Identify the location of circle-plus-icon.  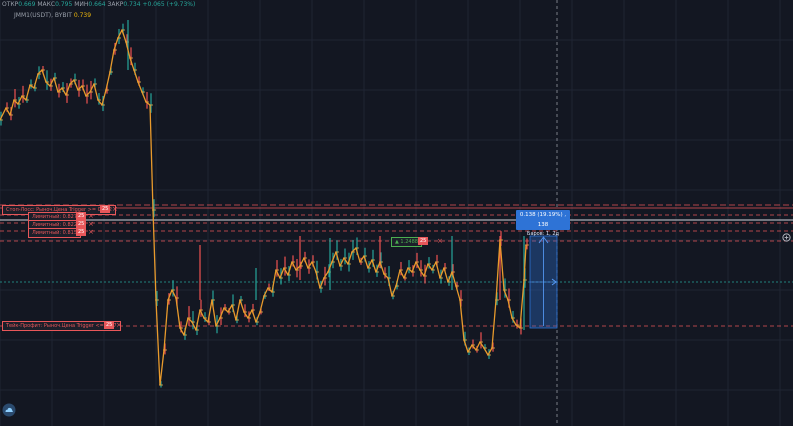
(786, 237).